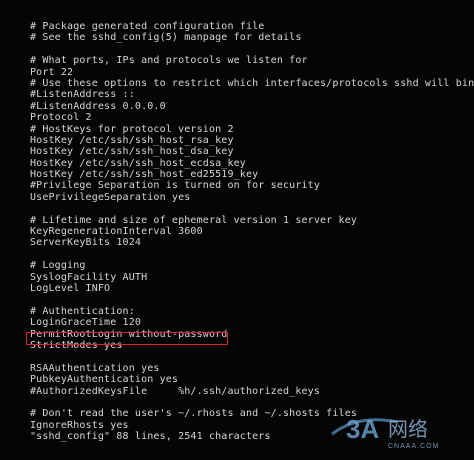 The image size is (474, 460). I want to click on terminal-line: #ListenAddress ::, so click(82, 95).